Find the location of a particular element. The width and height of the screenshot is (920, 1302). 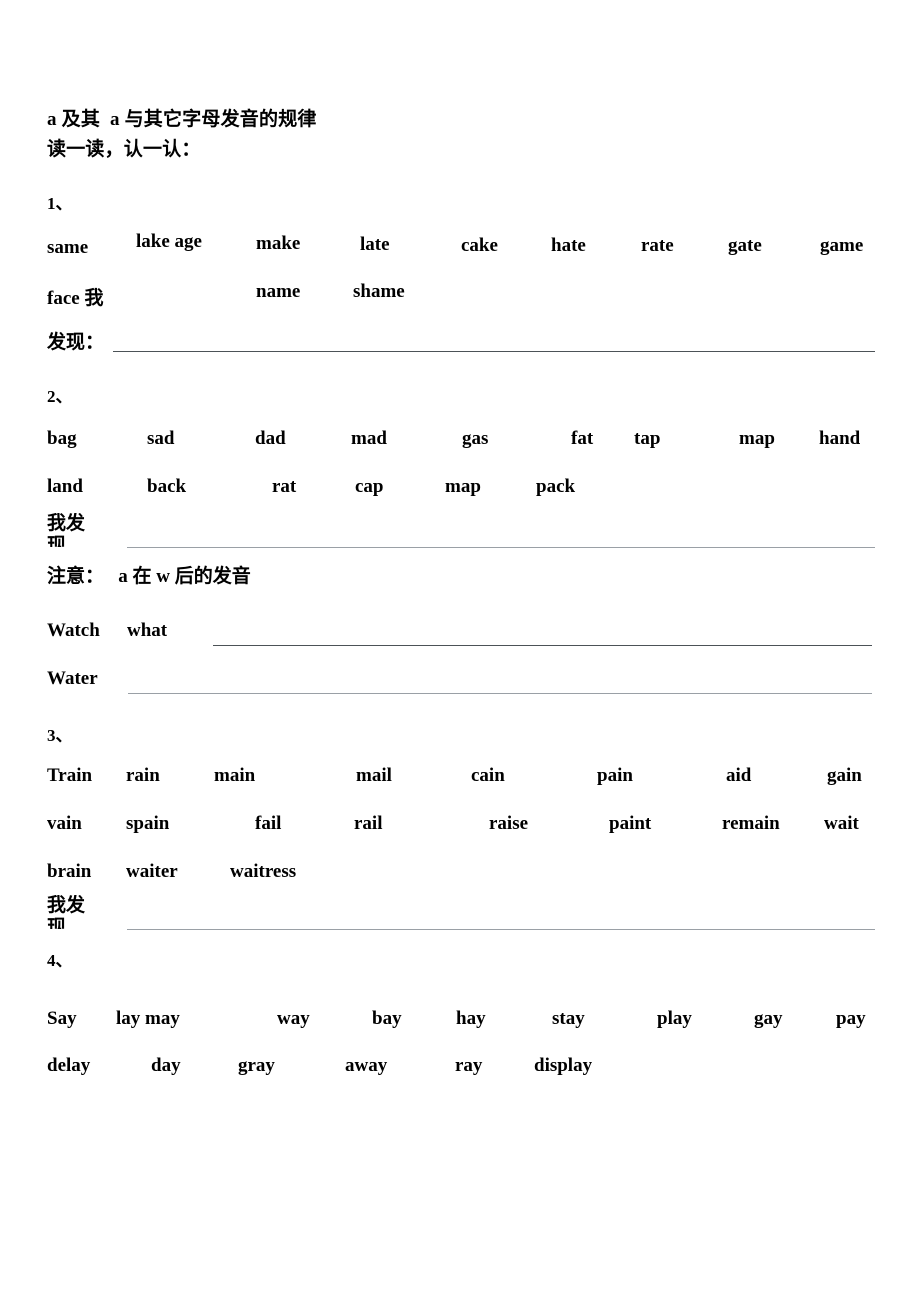

word: lake age is located at coordinates (169, 241).